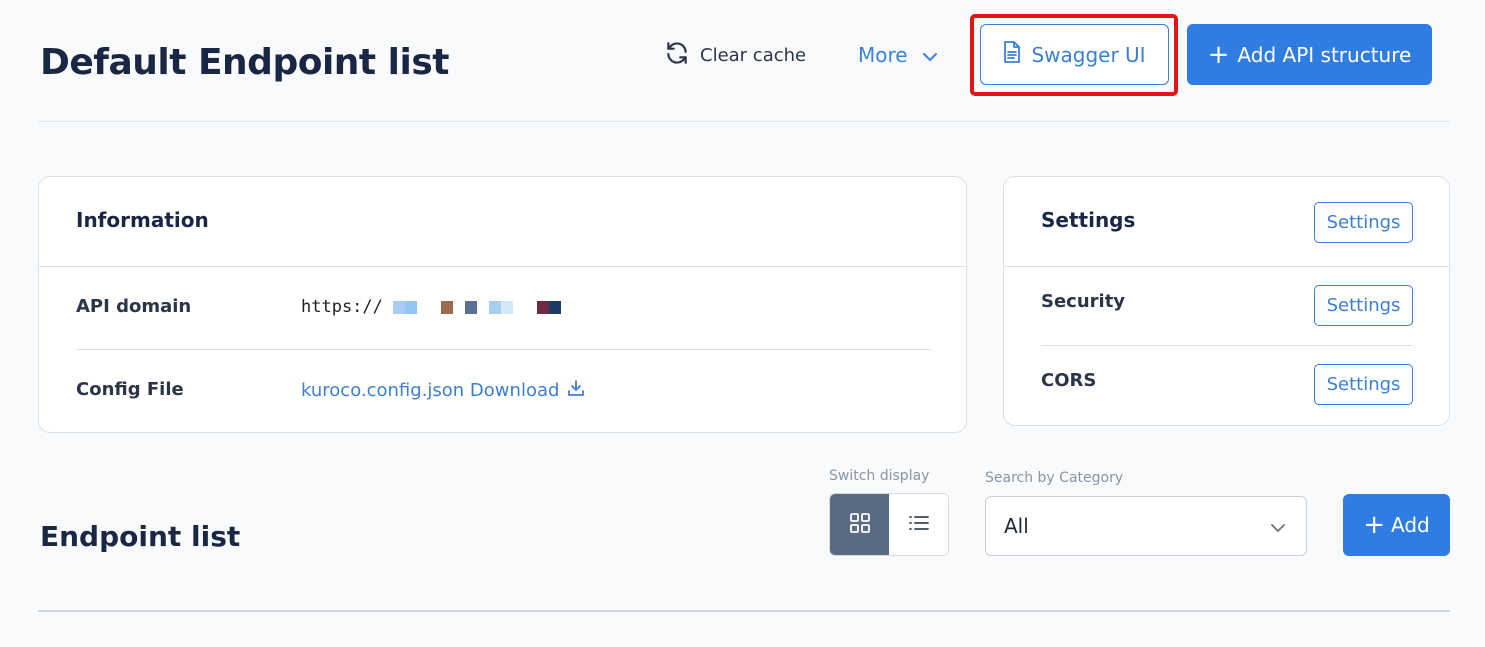 The width and height of the screenshot is (1485, 647). I want to click on endpoint-list-divider, so click(744, 611).